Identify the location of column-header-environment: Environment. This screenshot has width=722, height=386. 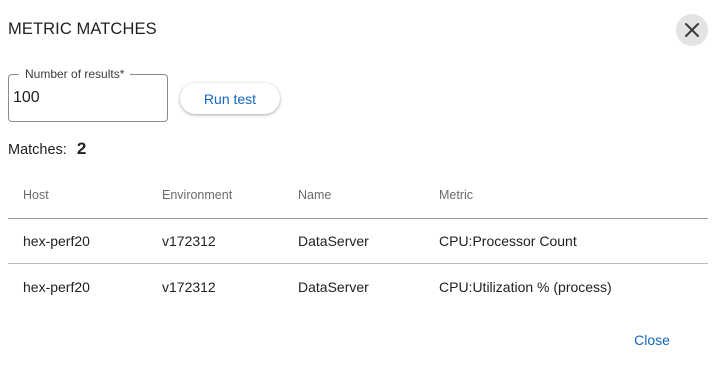
(197, 194).